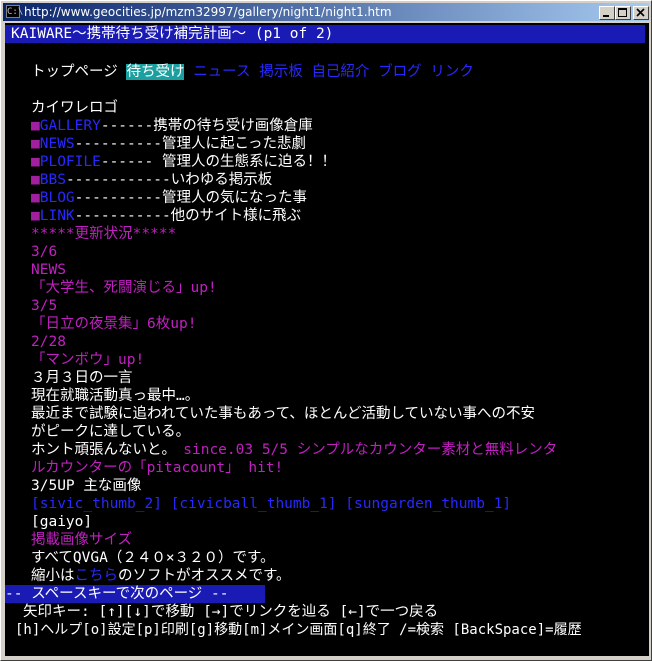 The image size is (652, 661). What do you see at coordinates (74, 72) in the screenshot?
I see `nav-link-top: トップページ` at bounding box center [74, 72].